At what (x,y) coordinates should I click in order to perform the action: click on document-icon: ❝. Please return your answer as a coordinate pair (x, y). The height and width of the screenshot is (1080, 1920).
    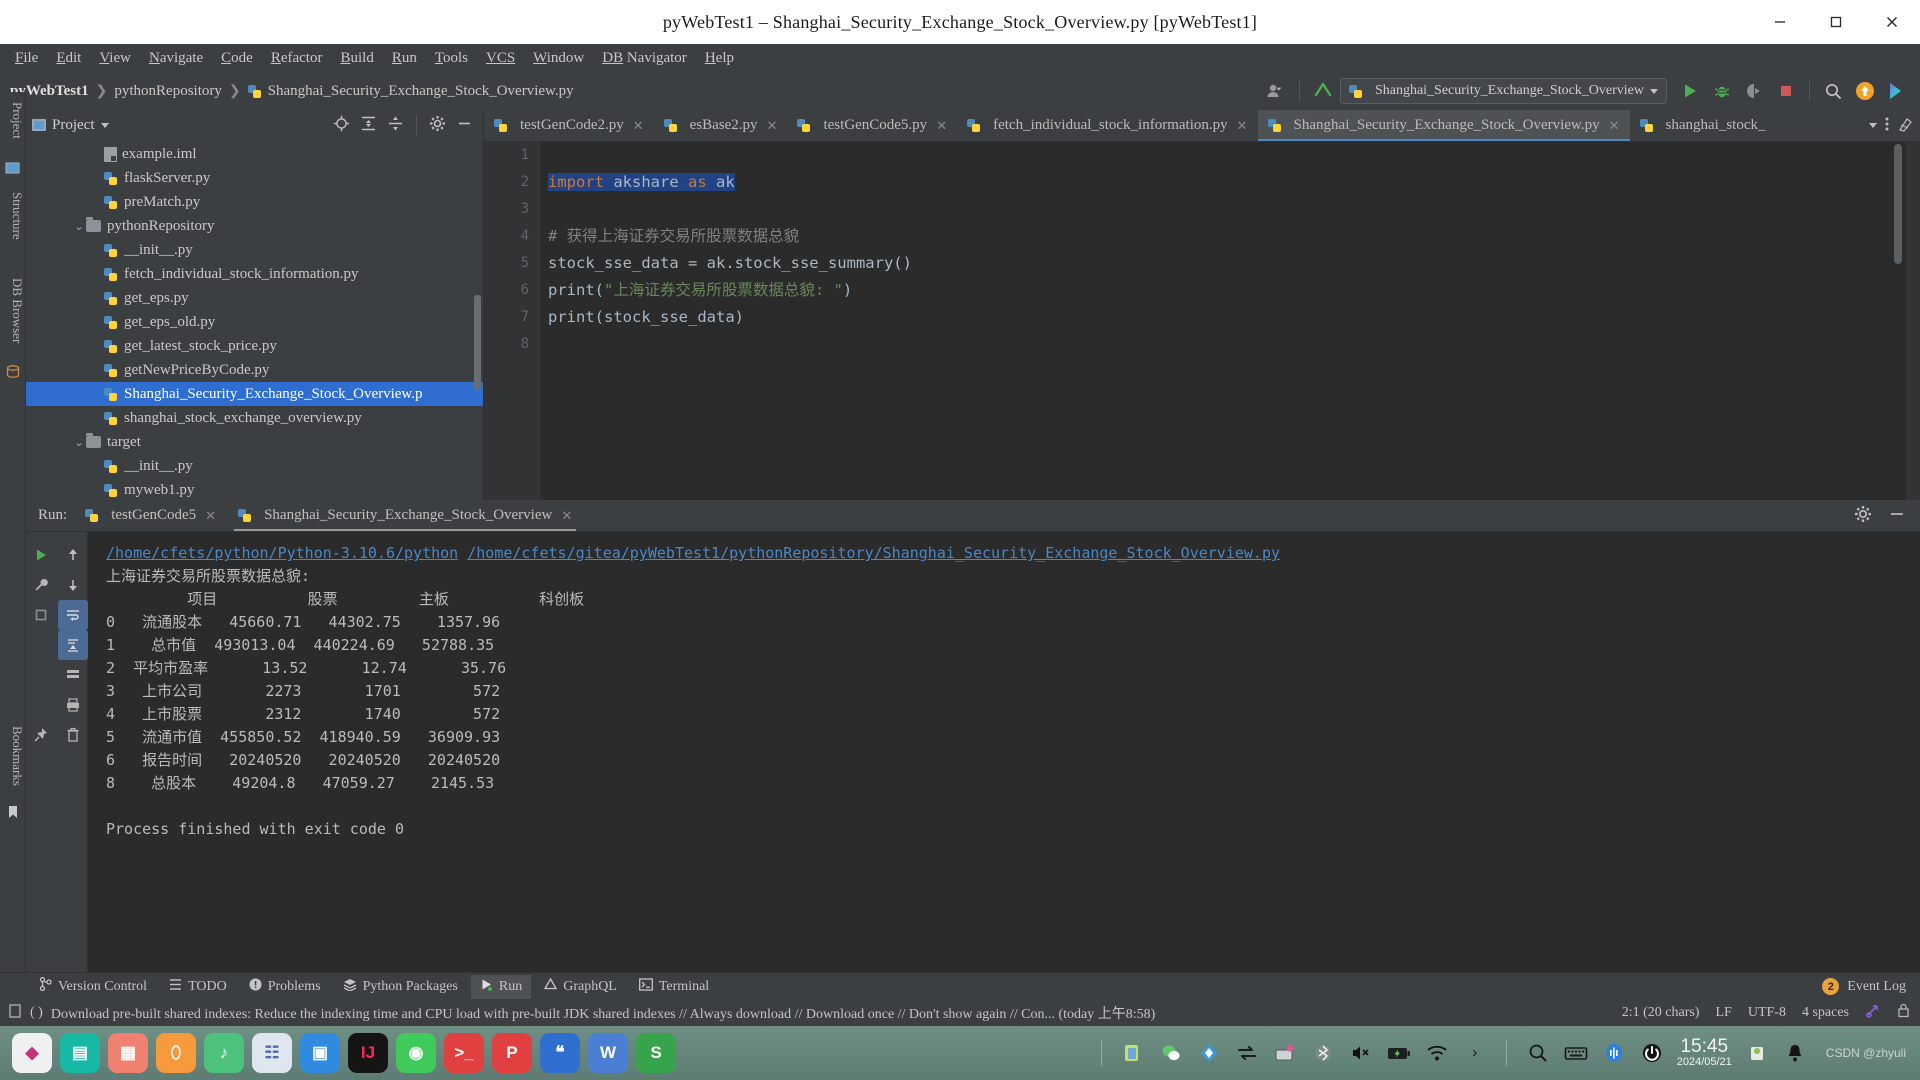
    Looking at the image, I should click on (560, 1053).